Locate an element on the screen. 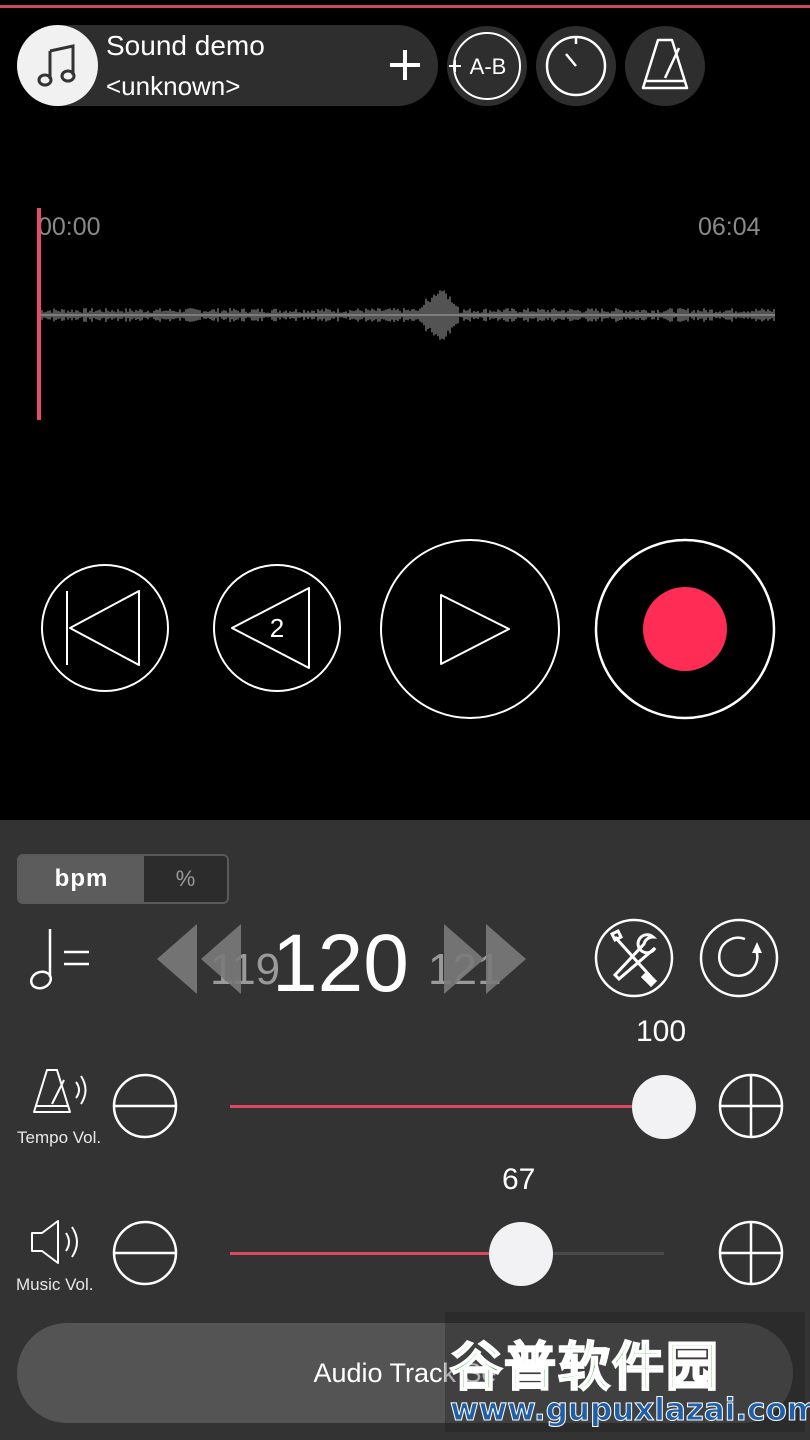  rewind-seconds: 2 is located at coordinates (277, 628).